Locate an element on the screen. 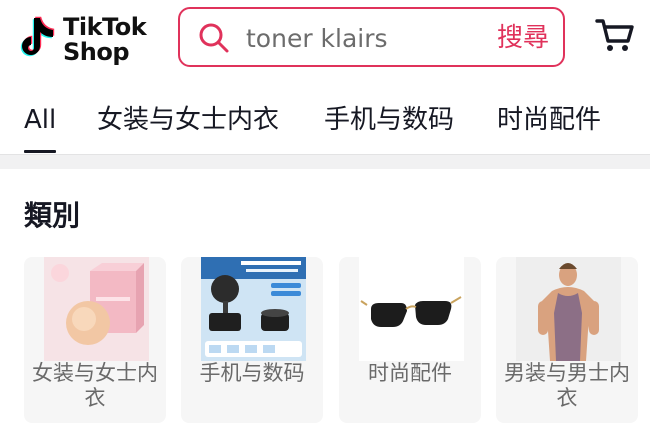 This screenshot has height=447, width=650. tab-phones-electronics: 手机与数码 is located at coordinates (389, 120).